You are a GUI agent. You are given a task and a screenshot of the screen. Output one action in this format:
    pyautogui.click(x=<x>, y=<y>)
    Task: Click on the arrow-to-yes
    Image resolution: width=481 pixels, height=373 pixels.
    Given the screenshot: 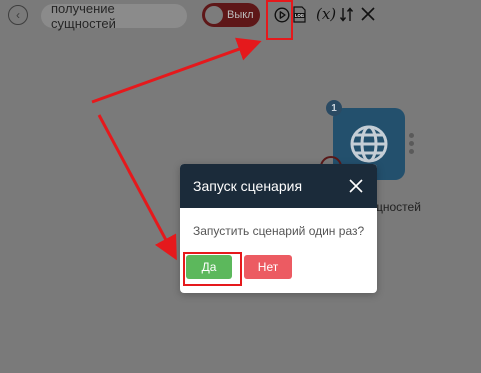 What is the action you would take?
    pyautogui.click(x=137, y=187)
    